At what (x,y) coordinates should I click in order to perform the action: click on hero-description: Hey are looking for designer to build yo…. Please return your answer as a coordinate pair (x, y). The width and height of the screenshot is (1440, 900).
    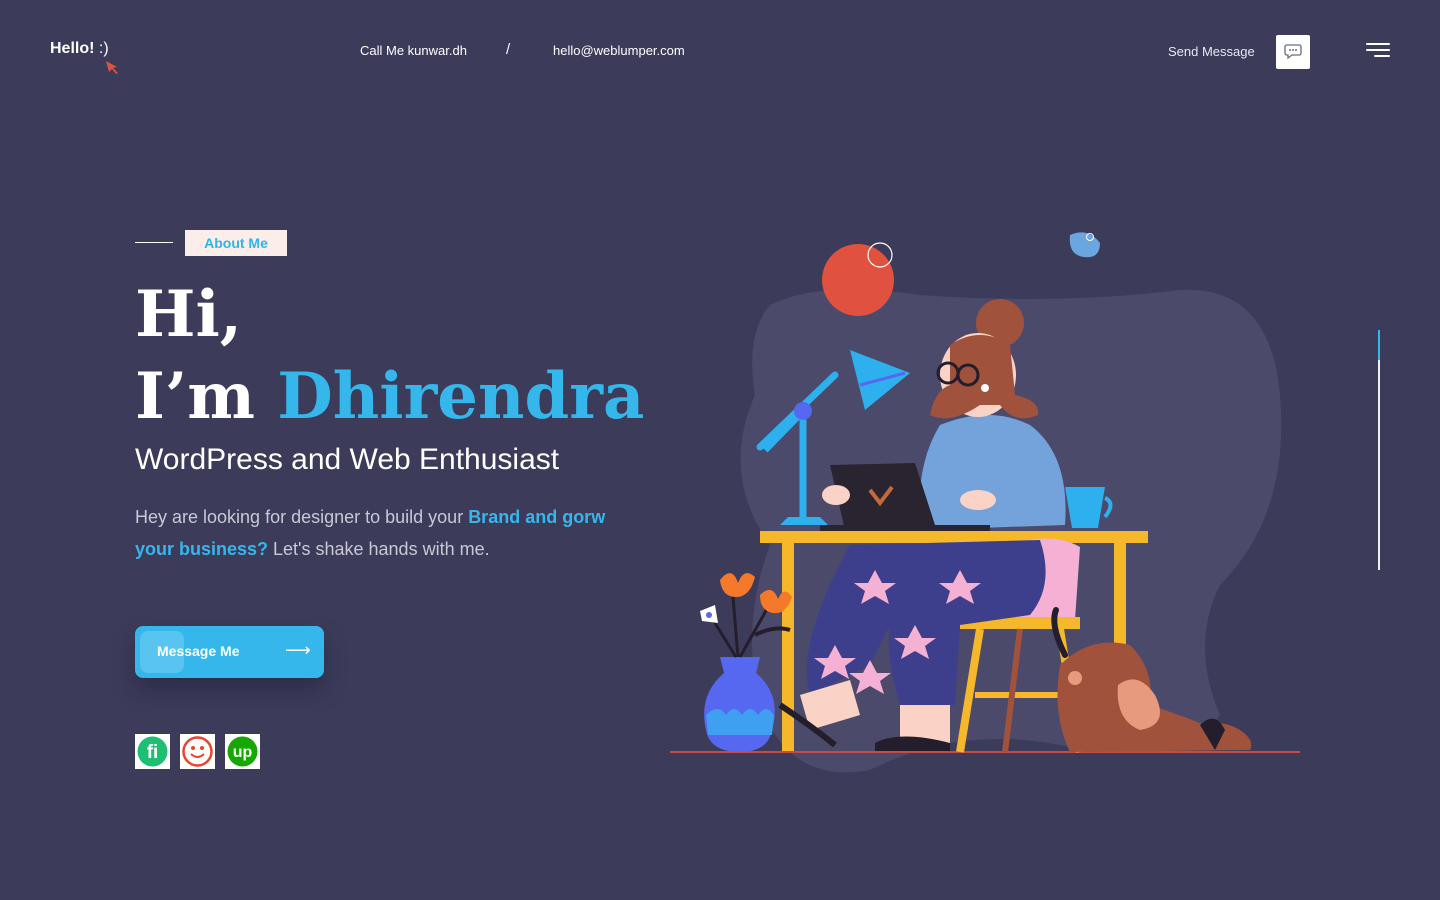
    Looking at the image, I should click on (385, 533).